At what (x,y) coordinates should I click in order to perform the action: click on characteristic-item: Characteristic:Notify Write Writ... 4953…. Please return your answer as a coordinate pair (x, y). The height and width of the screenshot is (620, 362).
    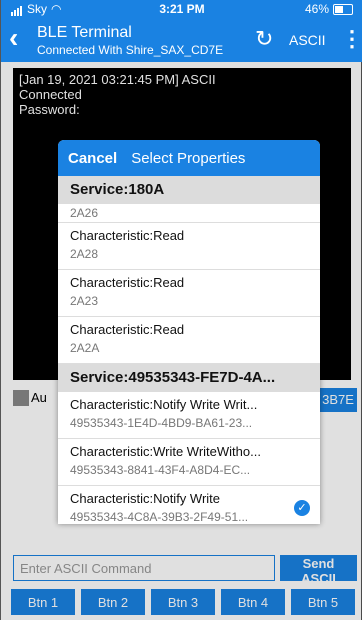
    Looking at the image, I should click on (189, 415).